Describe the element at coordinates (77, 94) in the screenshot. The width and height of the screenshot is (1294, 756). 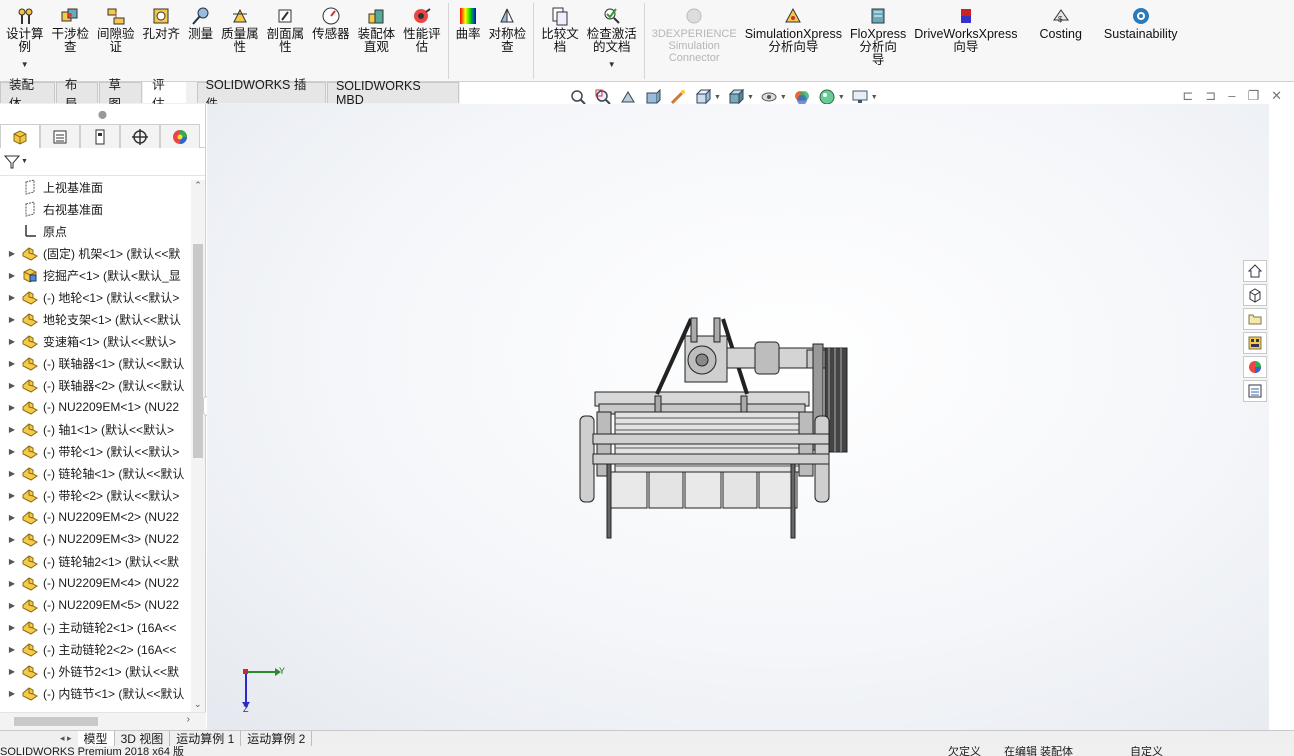
I see `tab-1: 布局` at that location.